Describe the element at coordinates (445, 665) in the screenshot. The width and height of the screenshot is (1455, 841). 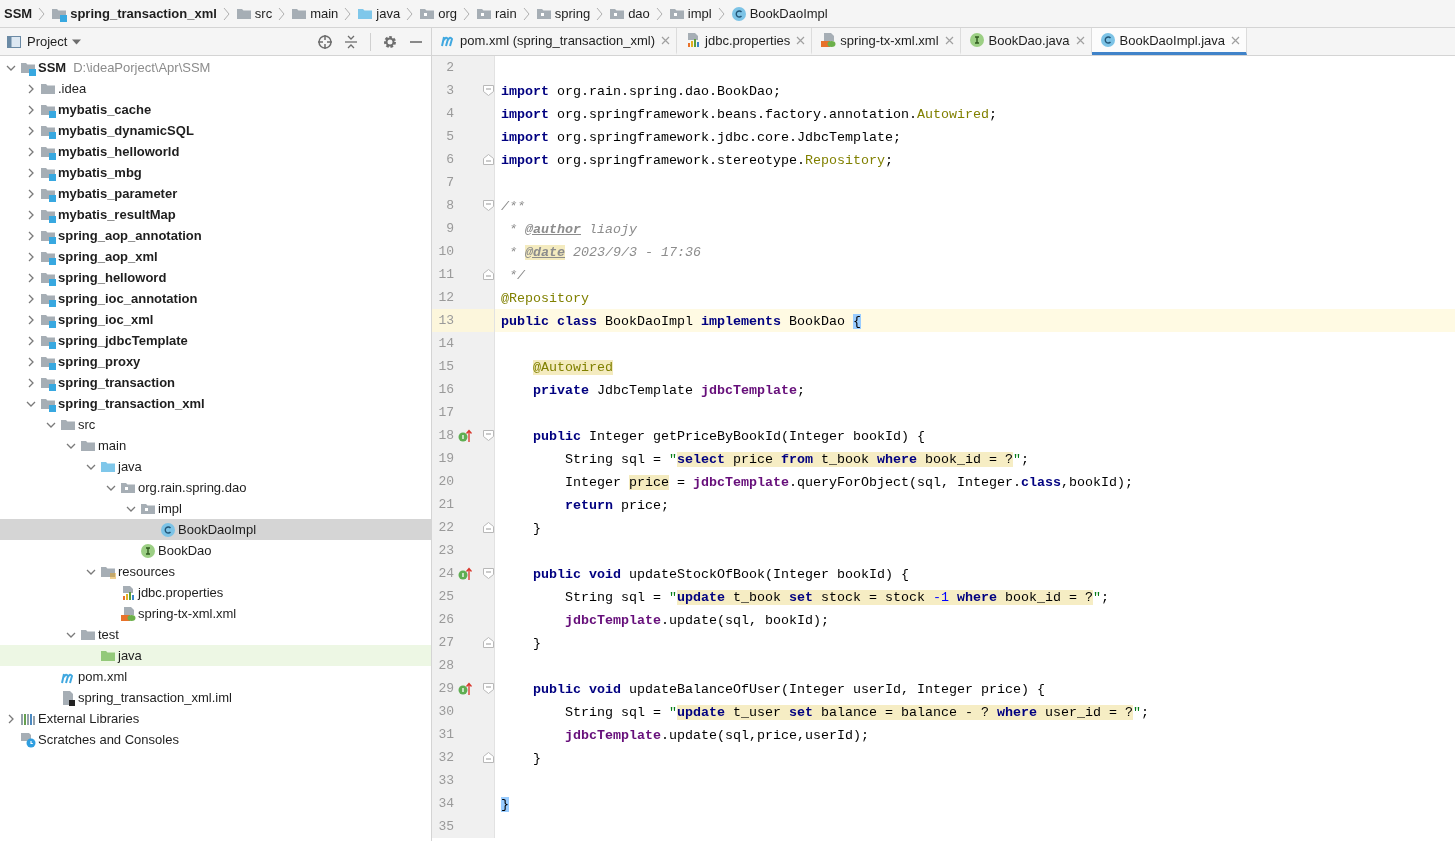
I see `line-number: 28` at that location.